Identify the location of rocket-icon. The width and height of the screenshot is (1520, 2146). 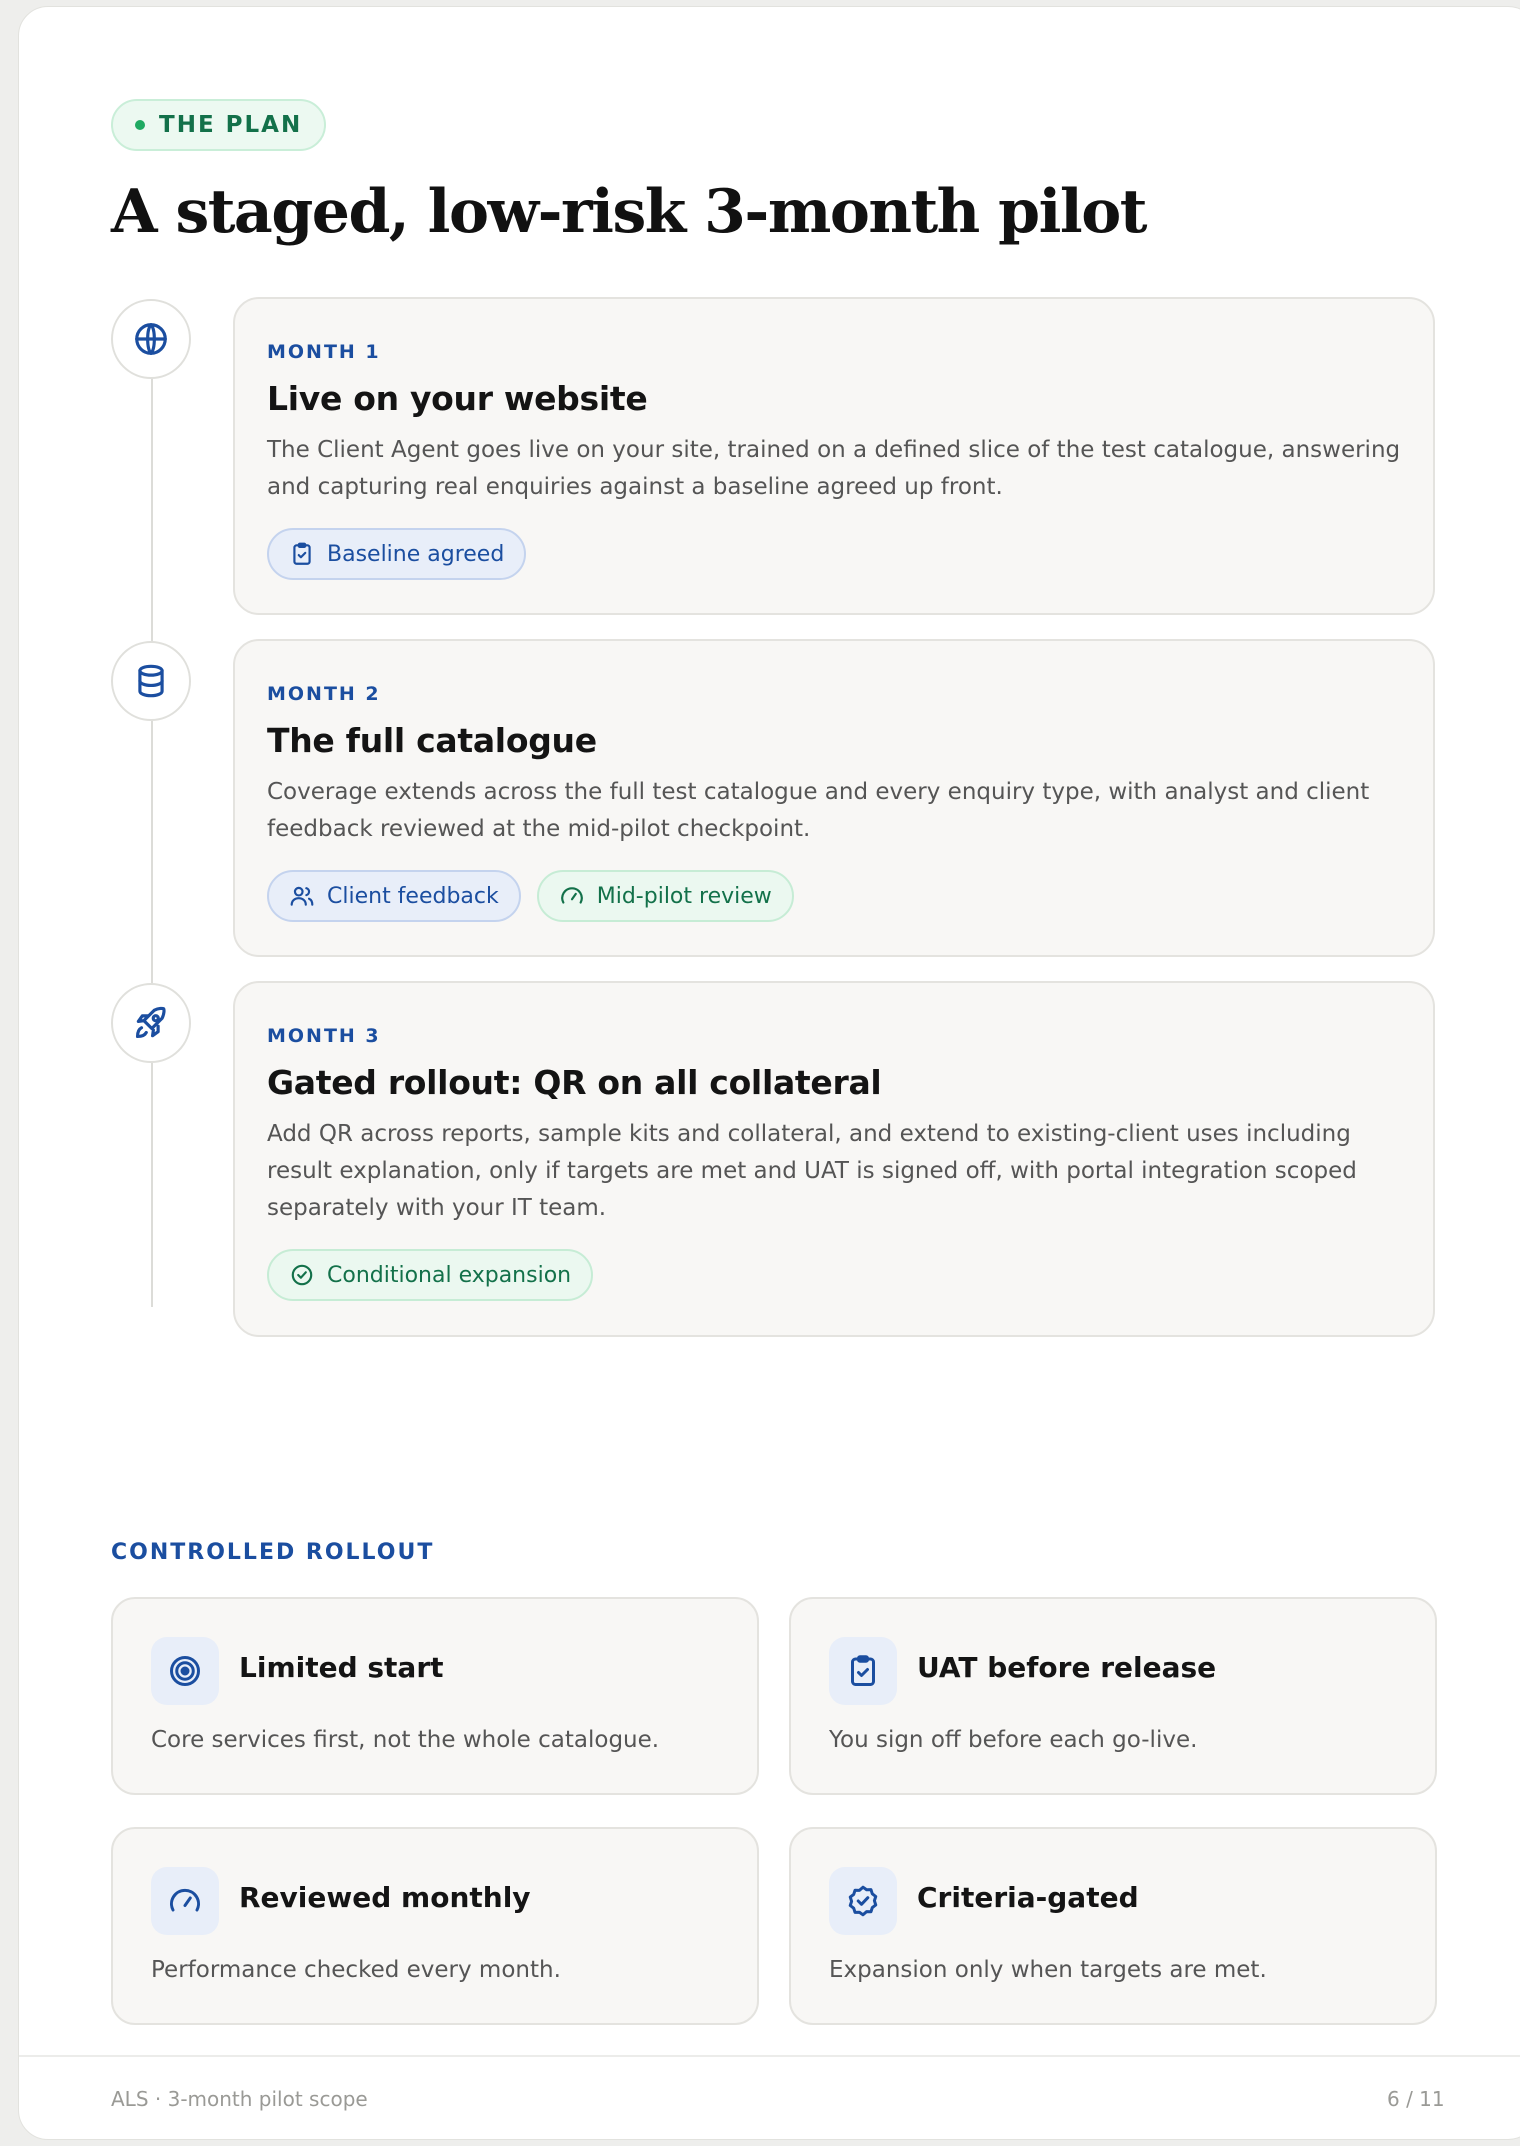
(151, 1023).